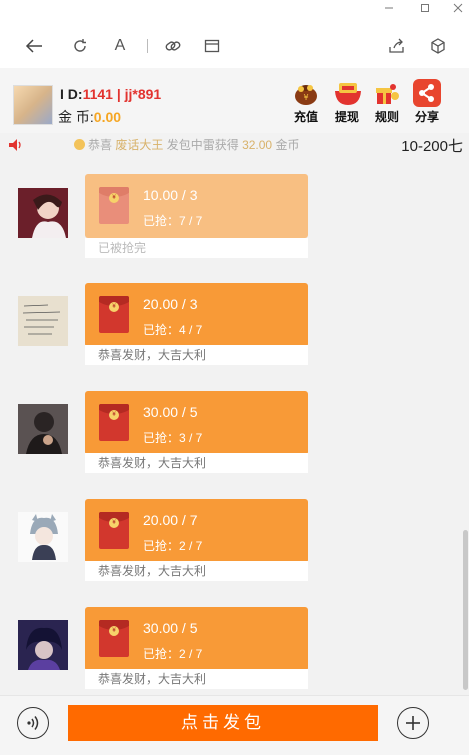  What do you see at coordinates (170, 304) in the screenshot?
I see `envelope-amount: 20.00 / 3` at bounding box center [170, 304].